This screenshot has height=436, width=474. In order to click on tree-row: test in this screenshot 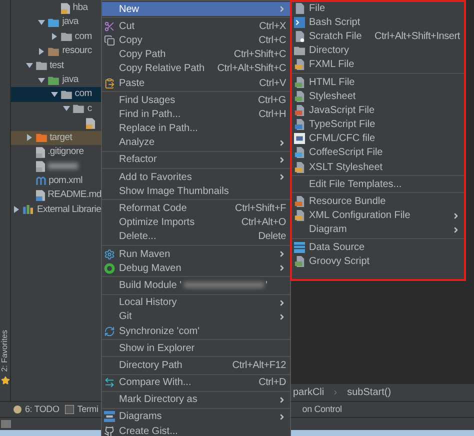, I will do `click(56, 65)`.